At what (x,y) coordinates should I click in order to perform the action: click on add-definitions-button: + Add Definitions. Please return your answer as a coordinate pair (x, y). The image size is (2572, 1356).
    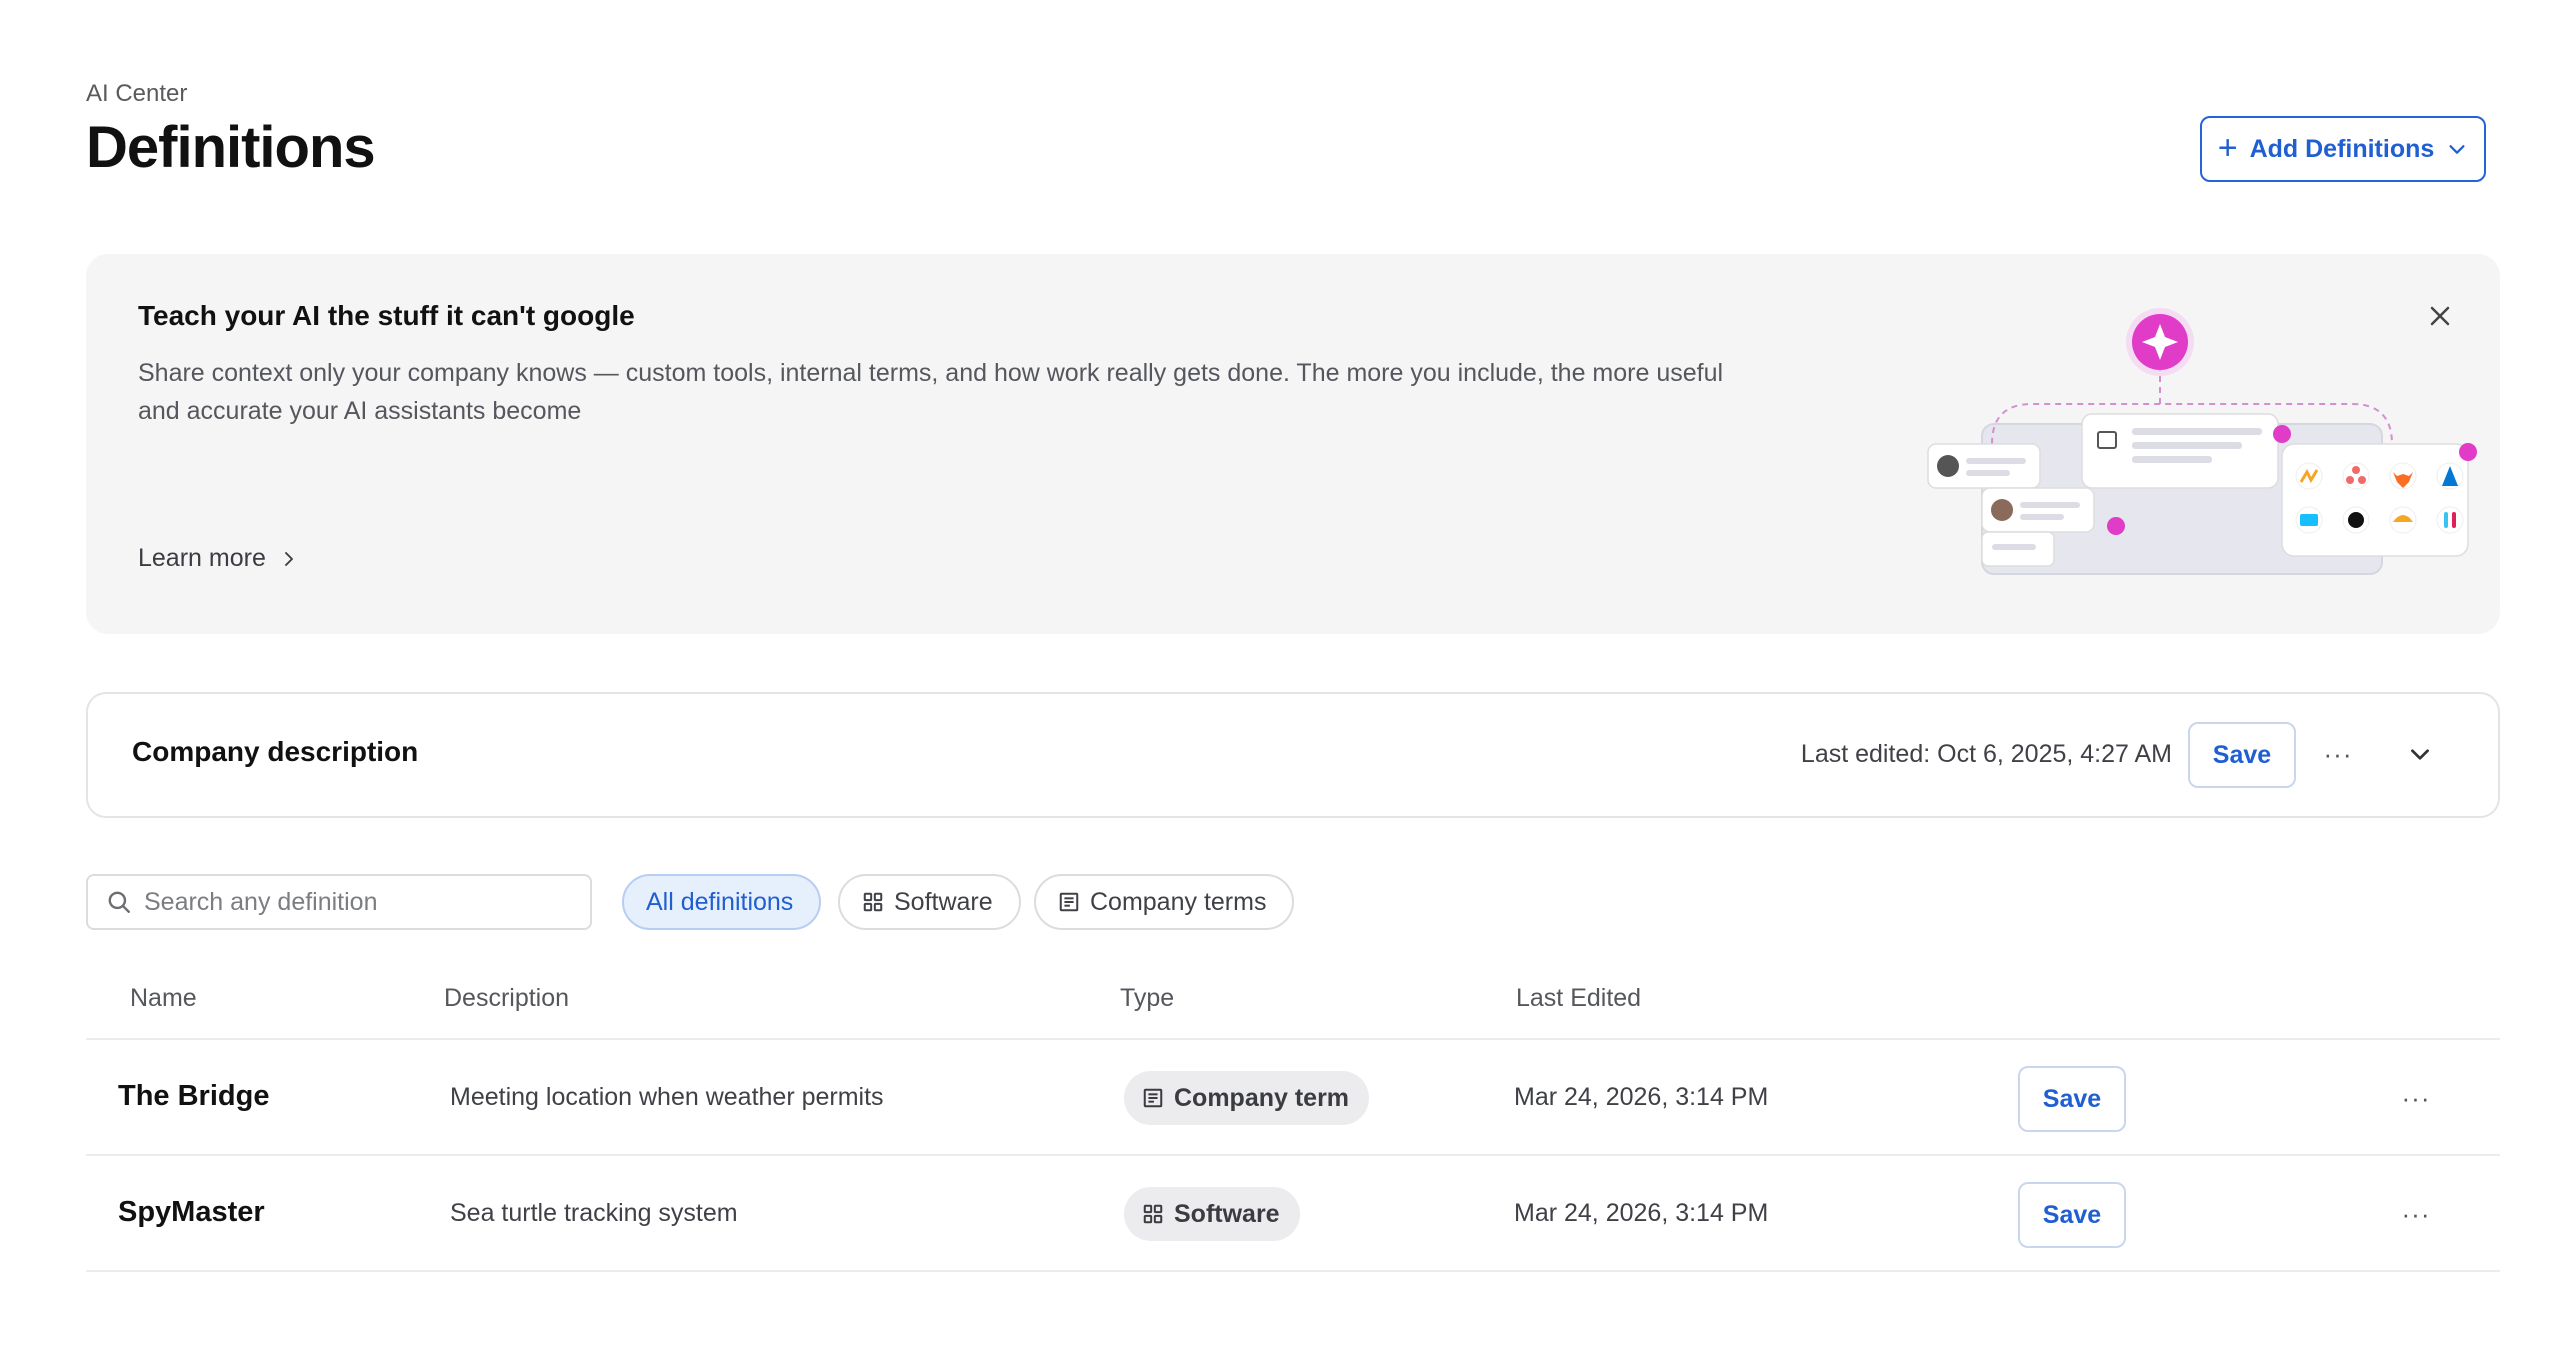
    Looking at the image, I should click on (2343, 149).